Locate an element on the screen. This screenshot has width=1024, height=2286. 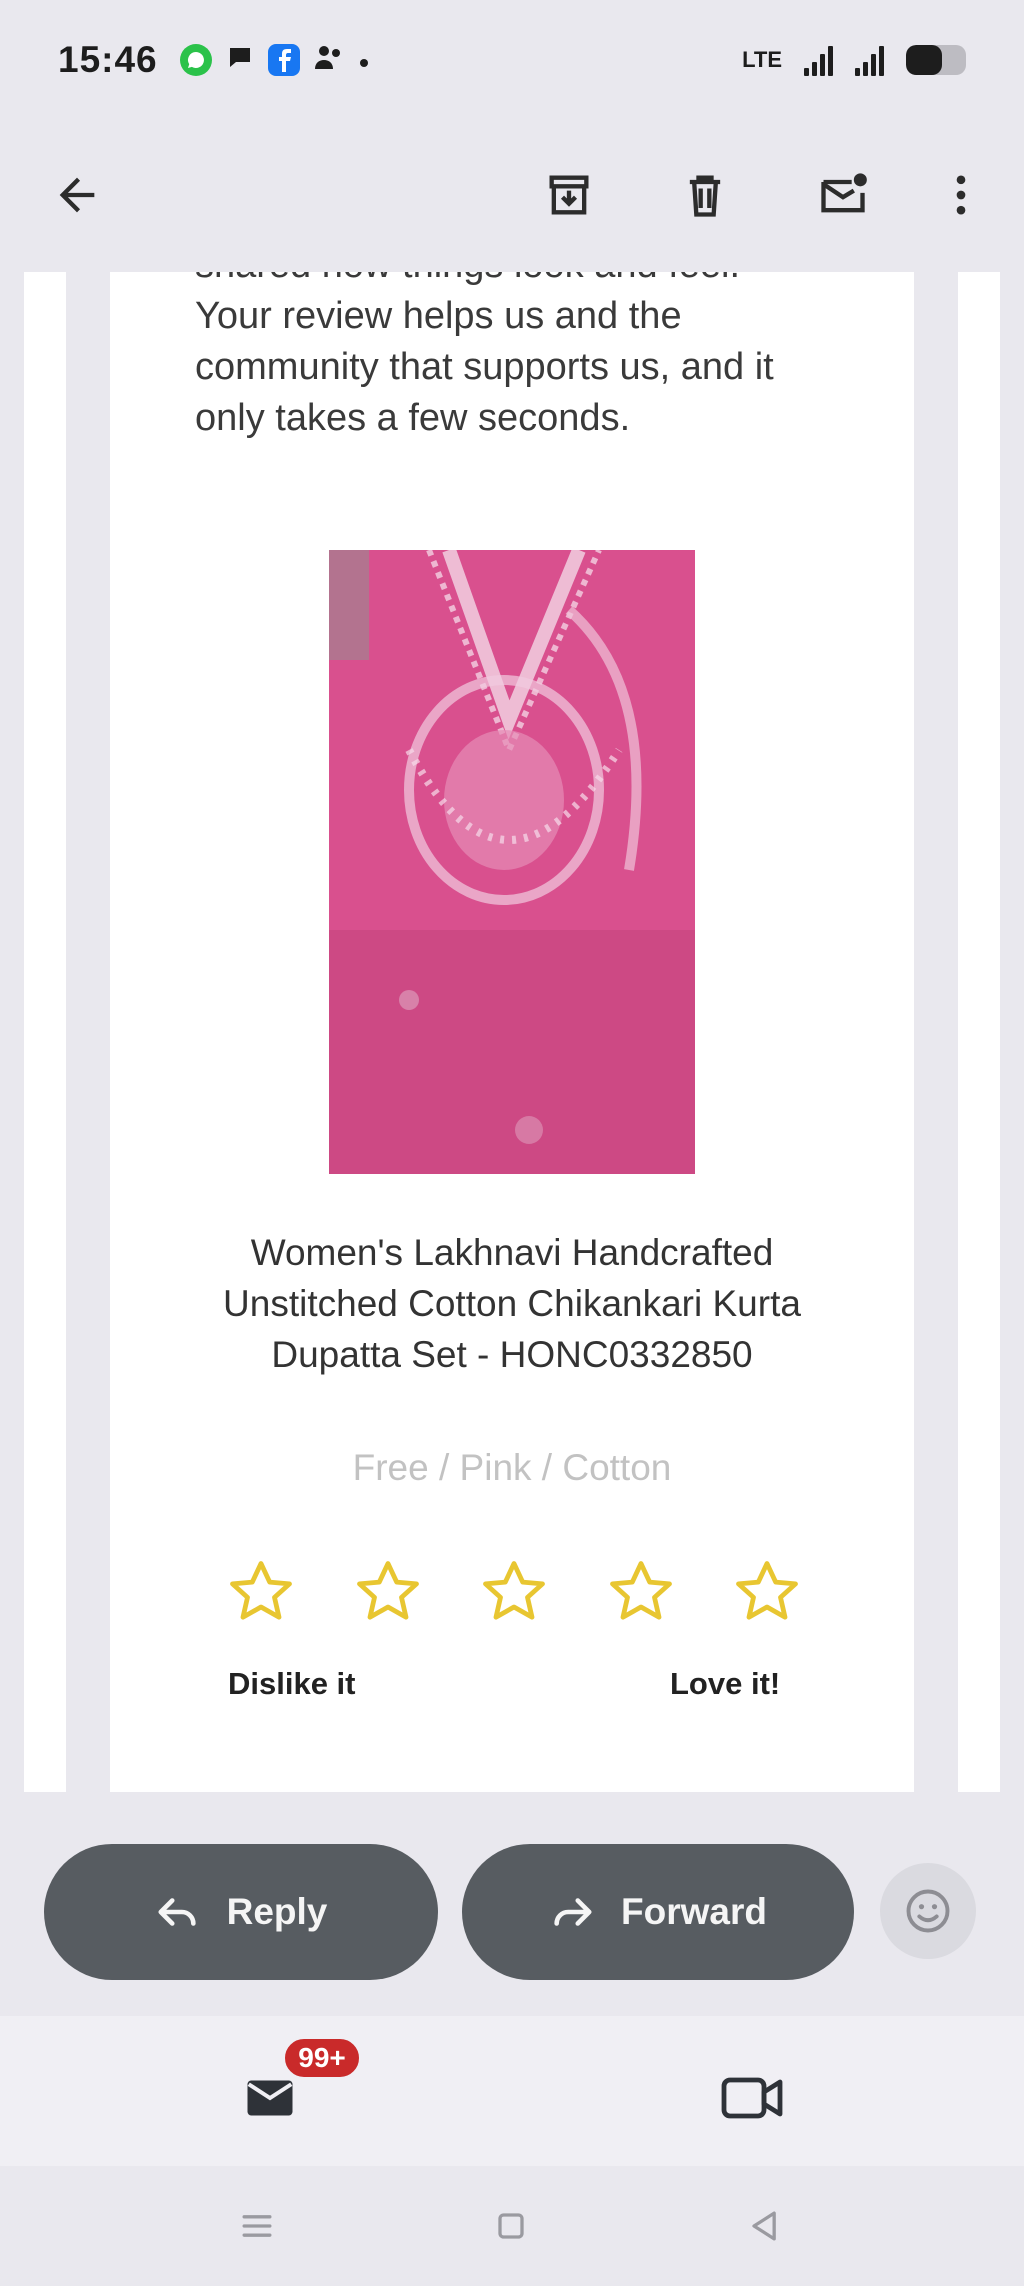
review-intro-partial-line: shared how things look and feel. is located at coordinates (515, 281).